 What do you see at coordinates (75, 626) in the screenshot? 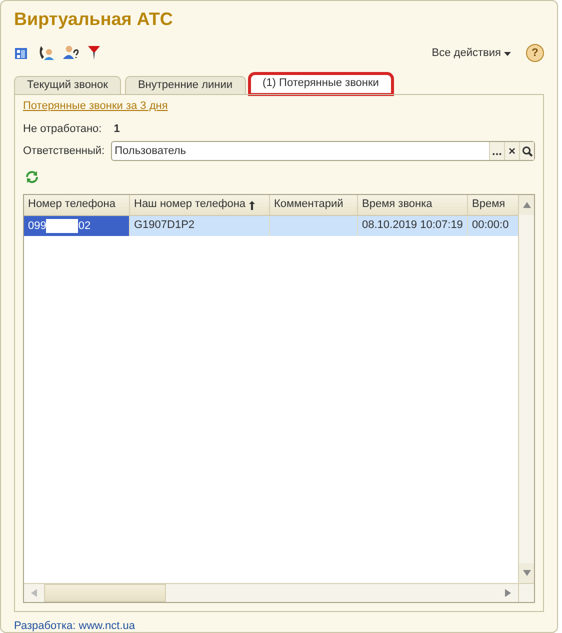
I see `footer-text: Разработка: www.nct.ua` at bounding box center [75, 626].